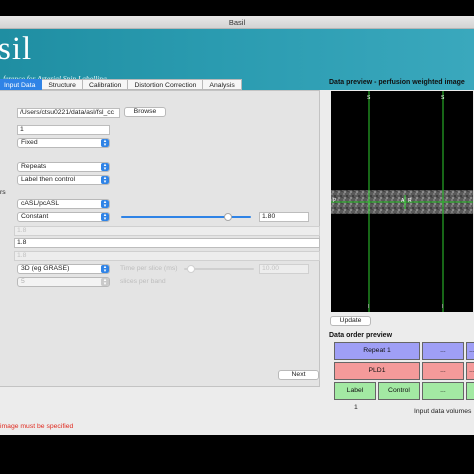 The height and width of the screenshot is (474, 474). What do you see at coordinates (3, 192) in the screenshot?
I see `acquisition-parameters-heading: rs` at bounding box center [3, 192].